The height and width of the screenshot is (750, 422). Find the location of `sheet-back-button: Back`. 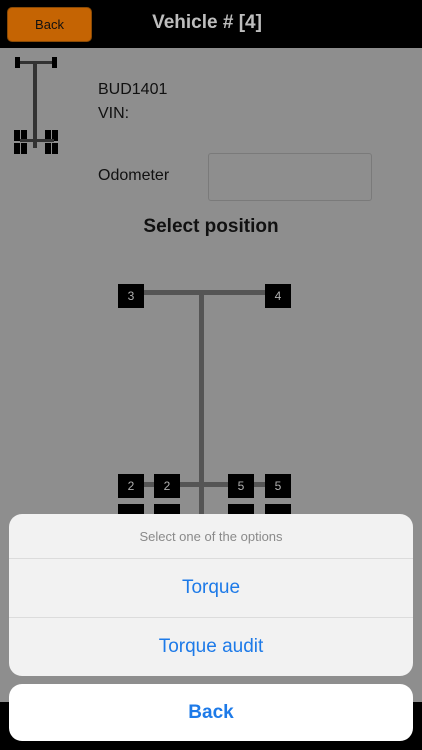

sheet-back-button: Back is located at coordinates (211, 712).